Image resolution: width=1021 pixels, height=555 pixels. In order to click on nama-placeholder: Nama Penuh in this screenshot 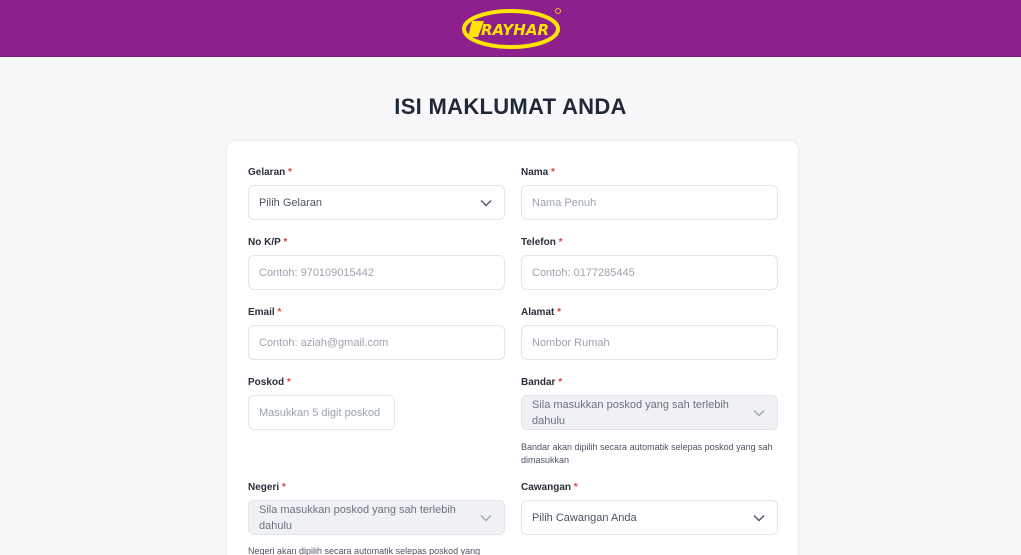, I will do `click(564, 202)`.